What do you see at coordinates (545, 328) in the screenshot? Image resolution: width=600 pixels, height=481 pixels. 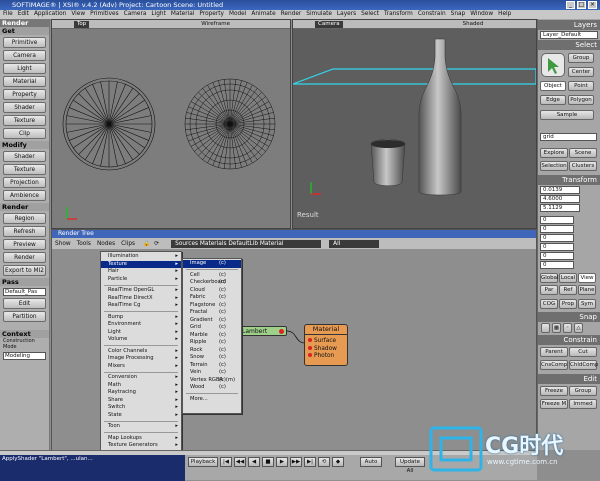 I see `snap-toggle` at bounding box center [545, 328].